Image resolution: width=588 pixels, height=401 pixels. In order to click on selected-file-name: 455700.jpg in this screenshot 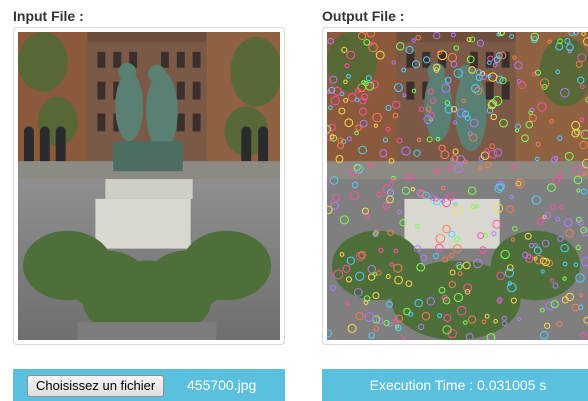, I will do `click(222, 385)`.